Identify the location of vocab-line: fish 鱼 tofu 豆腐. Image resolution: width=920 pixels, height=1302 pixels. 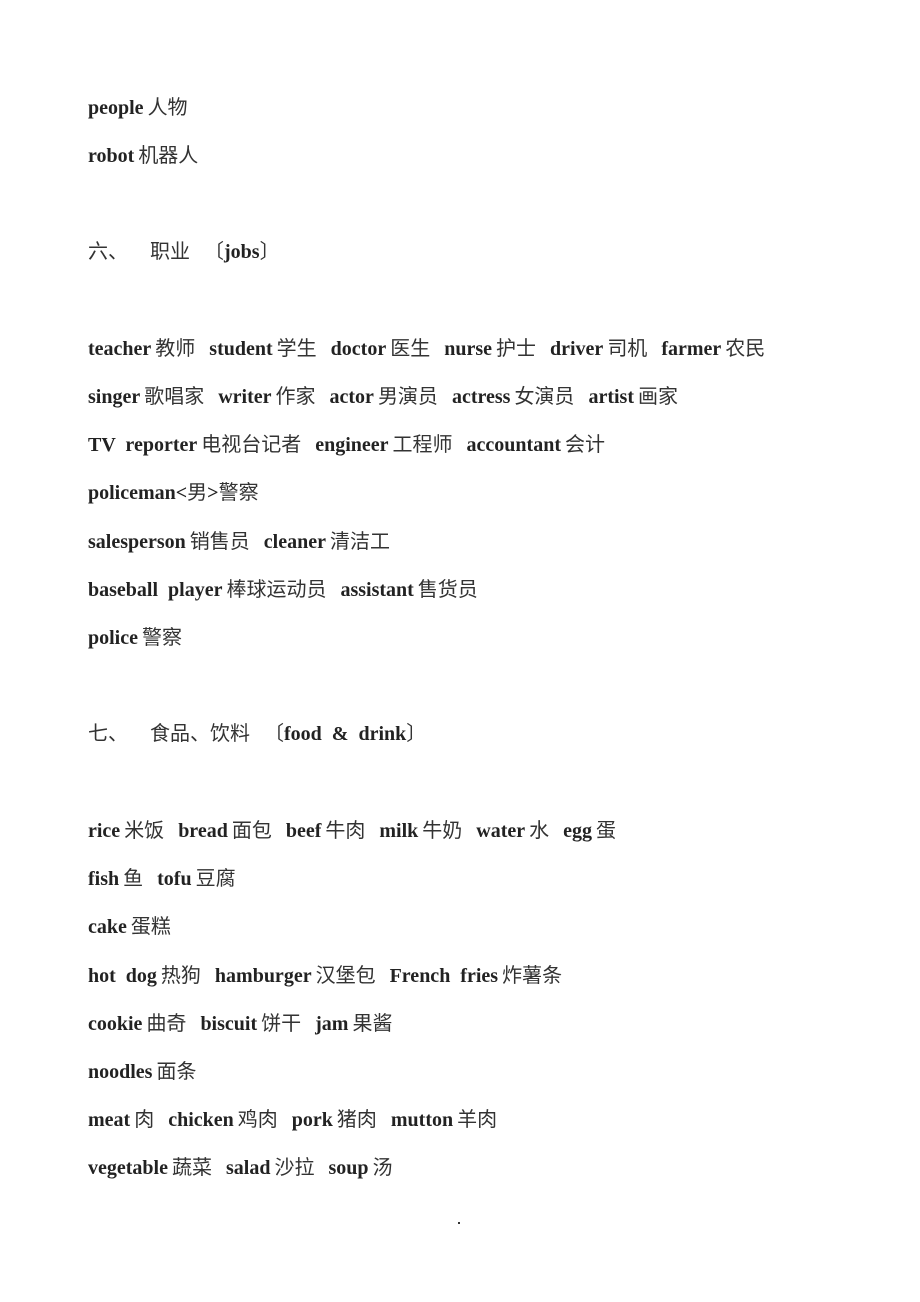
(162, 879).